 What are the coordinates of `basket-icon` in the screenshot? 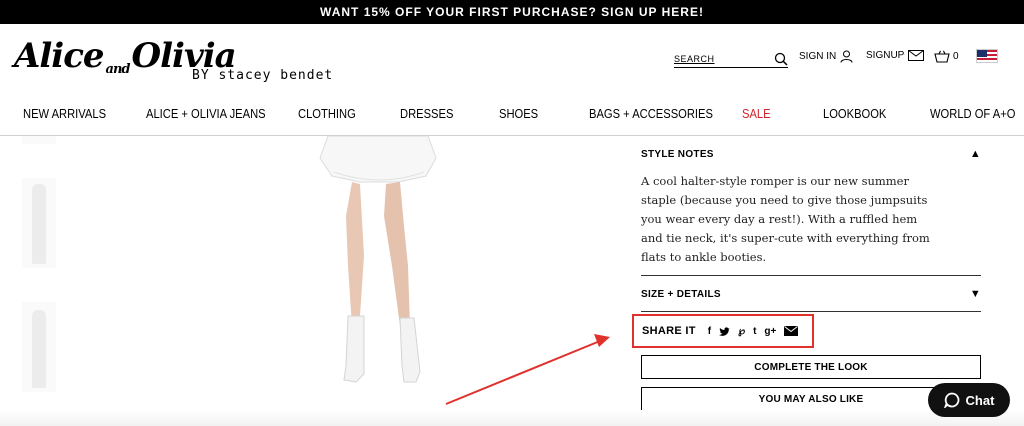 It's located at (942, 56).